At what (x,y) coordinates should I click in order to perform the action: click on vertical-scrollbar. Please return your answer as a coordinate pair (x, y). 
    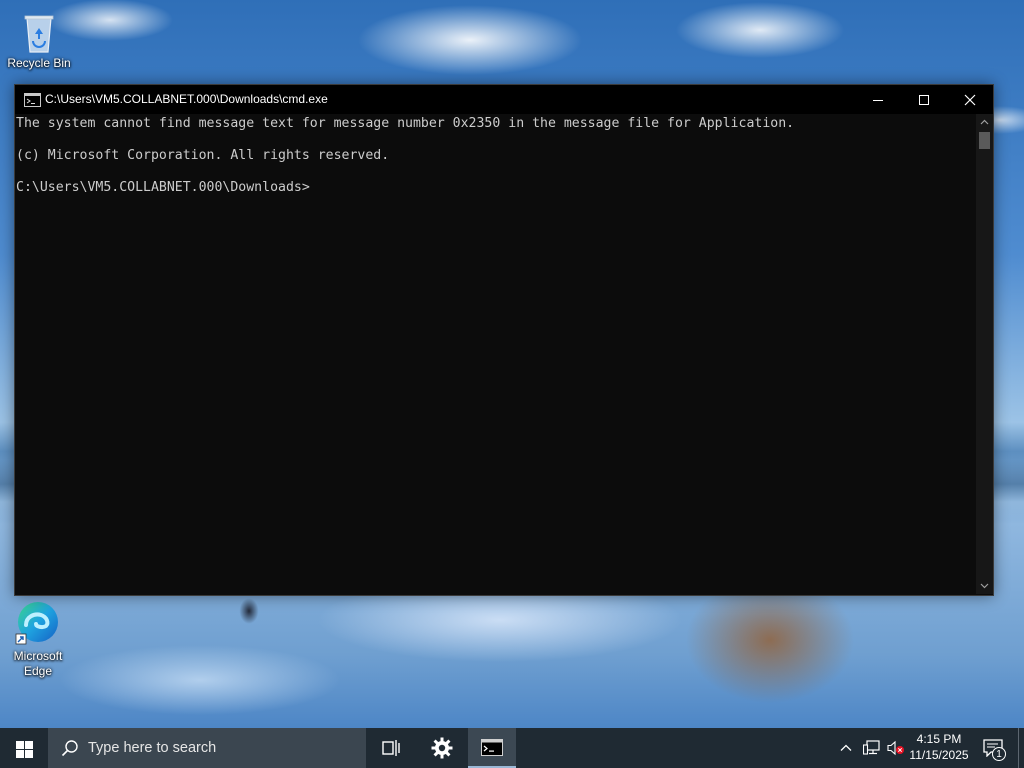
    Looking at the image, I should click on (984, 354).